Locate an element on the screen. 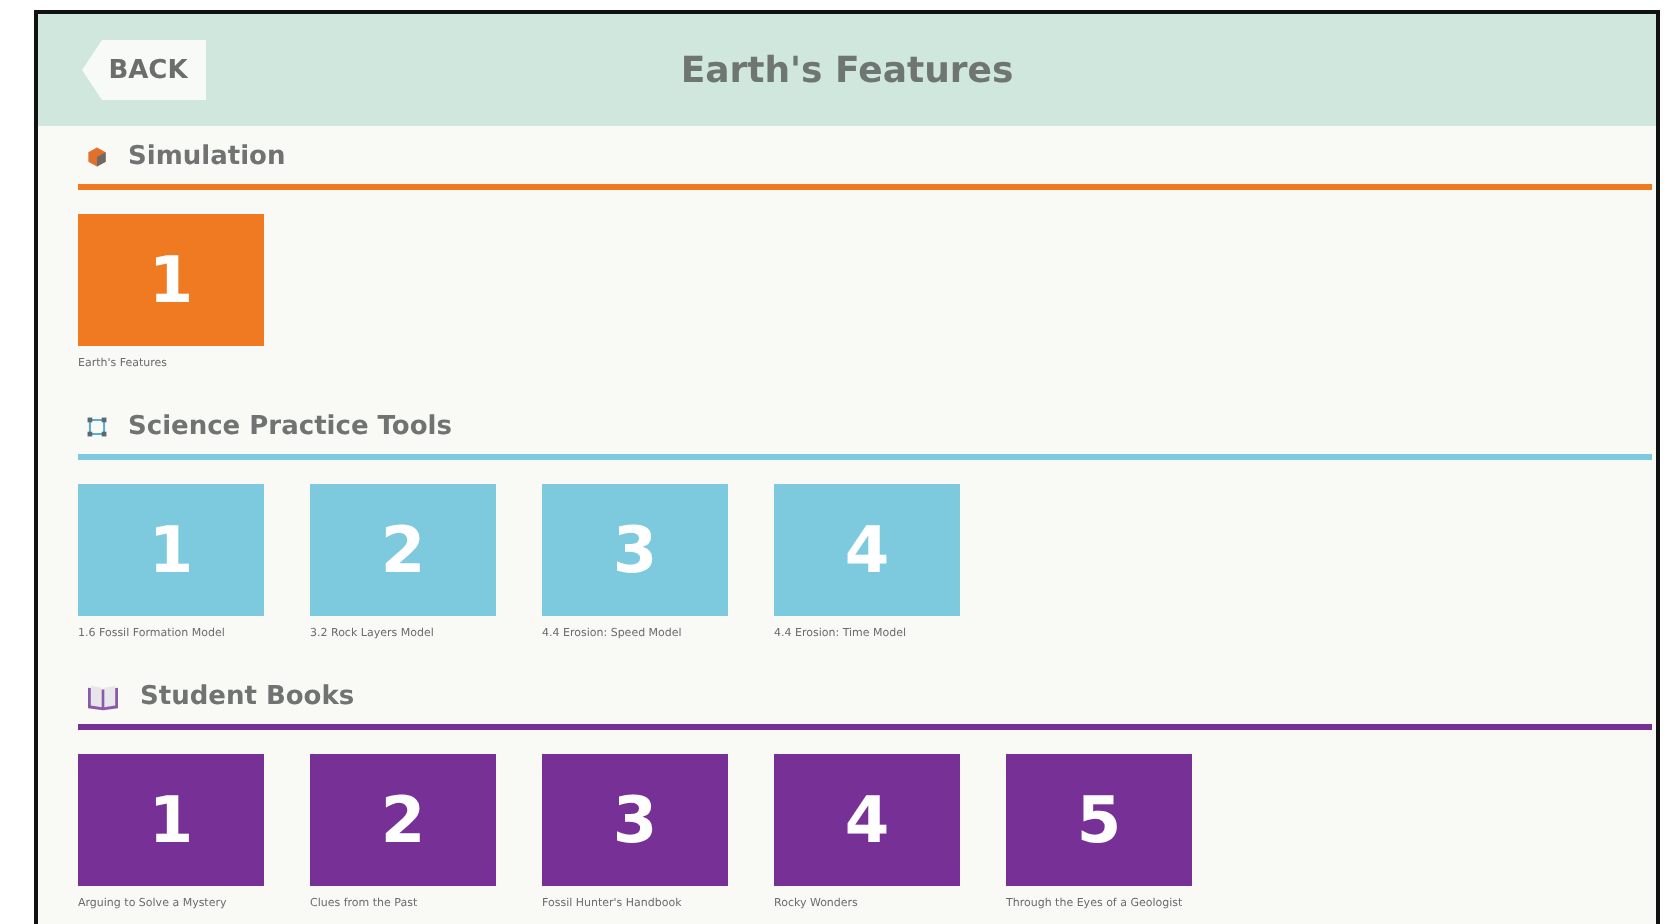 The image size is (1676, 924). section-title: Science Practice Tools is located at coordinates (290, 427).